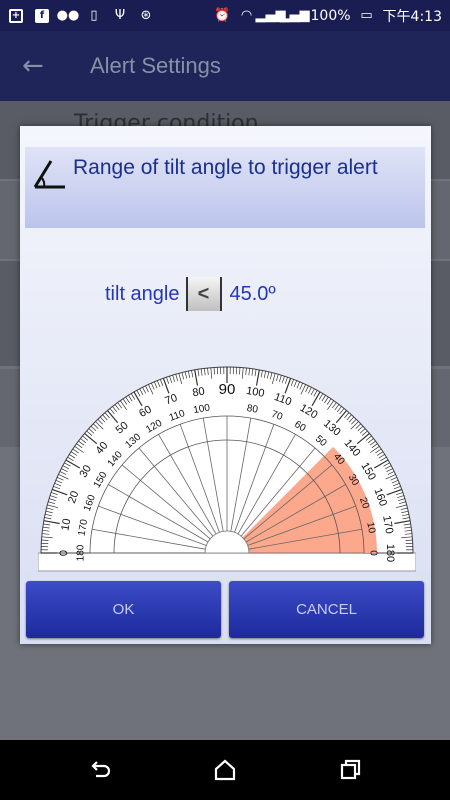 The height and width of the screenshot is (800, 450). What do you see at coordinates (81, 16) in the screenshot?
I see `notification-icons: + f ●● ▯ Ψ ⊛` at bounding box center [81, 16].